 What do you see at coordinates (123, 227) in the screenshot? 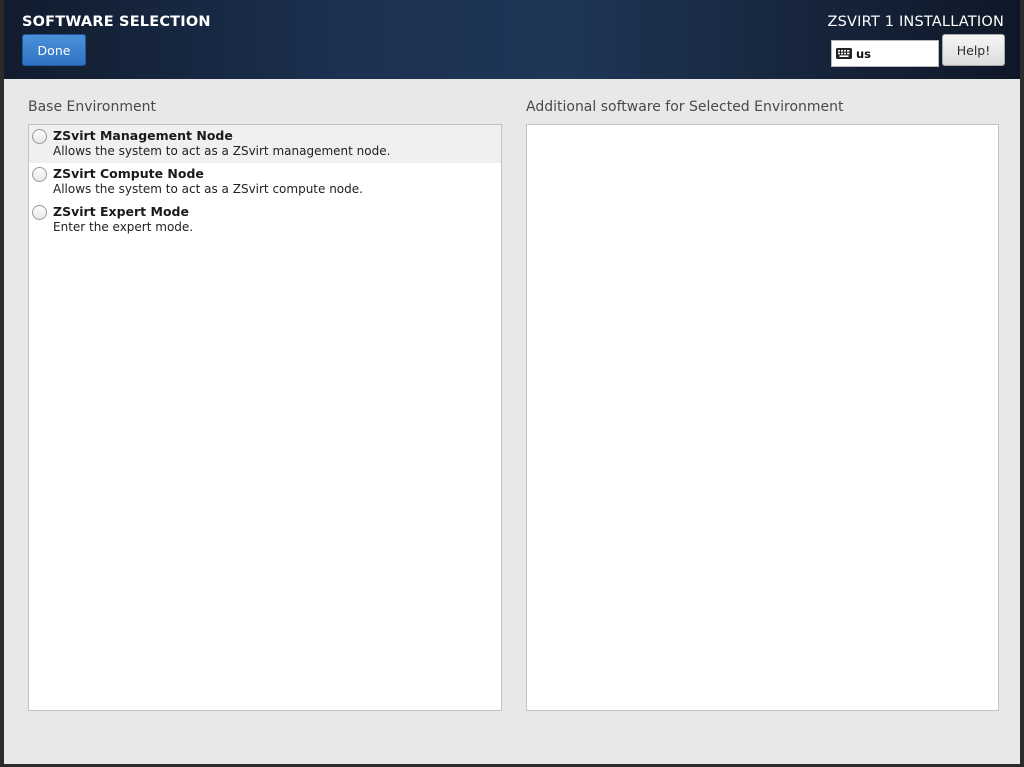
I see `env-item-description: Enter the expert mode.` at bounding box center [123, 227].